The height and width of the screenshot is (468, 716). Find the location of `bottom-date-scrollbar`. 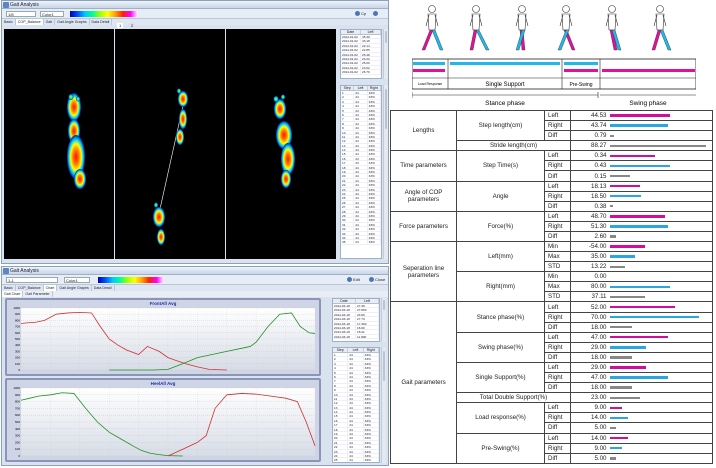

bottom-date-scrollbar is located at coordinates (383, 320).